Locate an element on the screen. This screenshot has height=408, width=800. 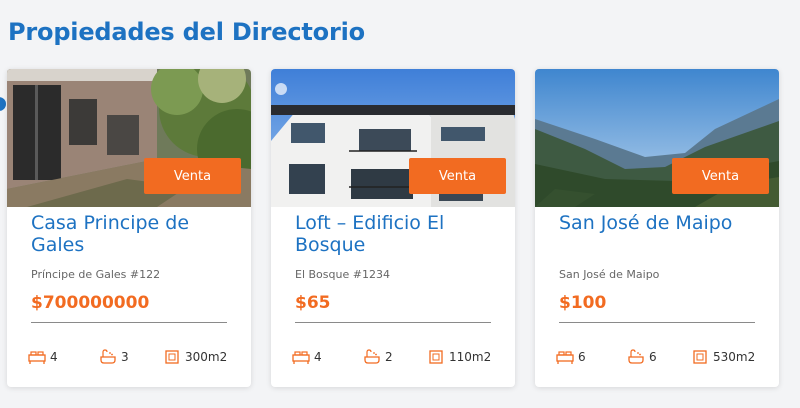
property-address: San José de Maipo is located at coordinates (609, 274).